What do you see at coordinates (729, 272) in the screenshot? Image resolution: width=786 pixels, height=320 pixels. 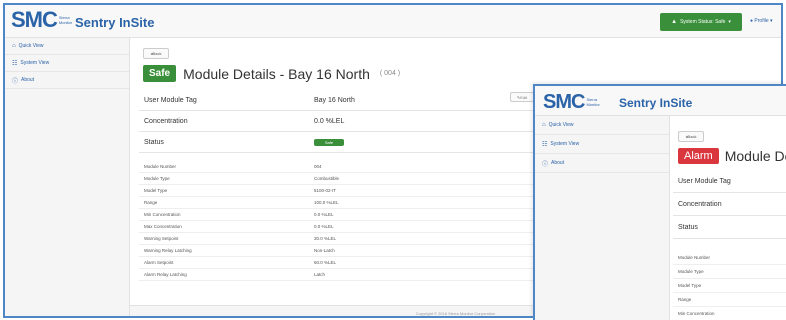 I see `table-row: Module Type` at bounding box center [729, 272].